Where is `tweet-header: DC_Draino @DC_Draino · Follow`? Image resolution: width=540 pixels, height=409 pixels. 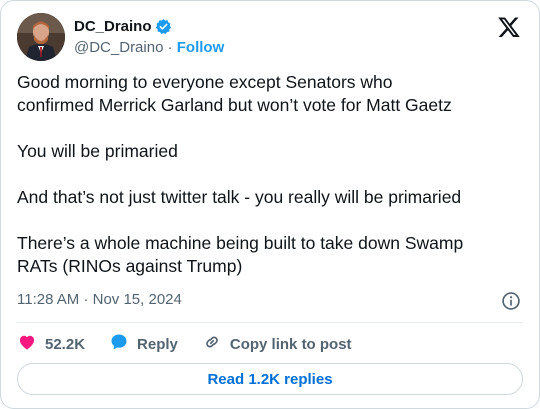
tweet-header: DC_Draino @DC_Draino · Follow is located at coordinates (120, 37).